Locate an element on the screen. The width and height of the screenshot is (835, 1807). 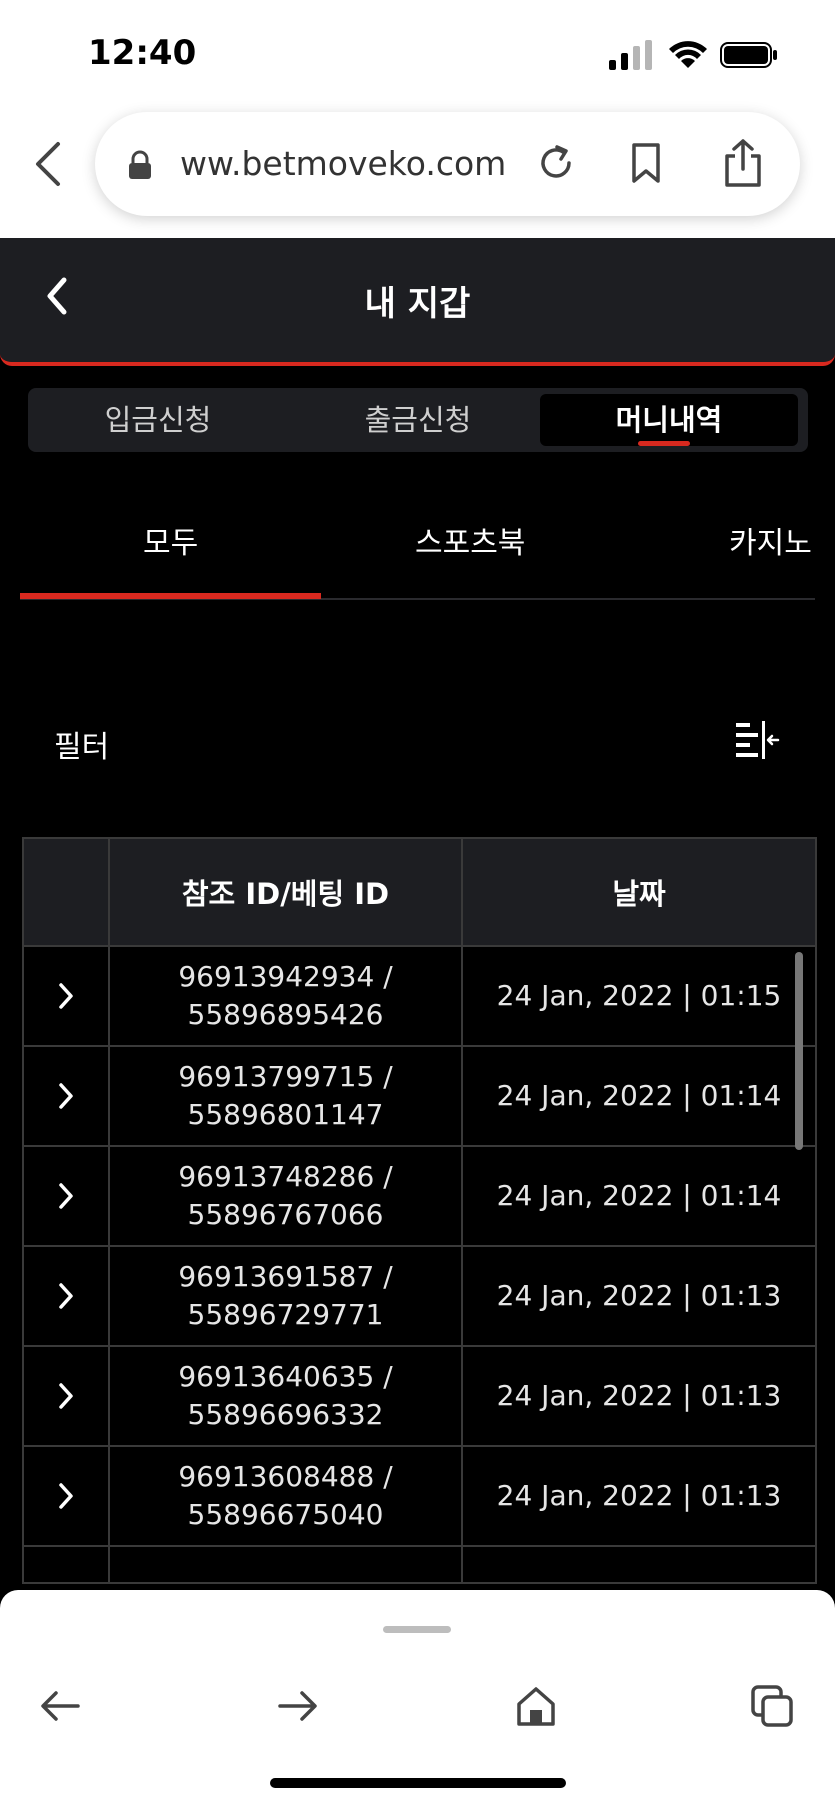
tabs-icon is located at coordinates (772, 1706).